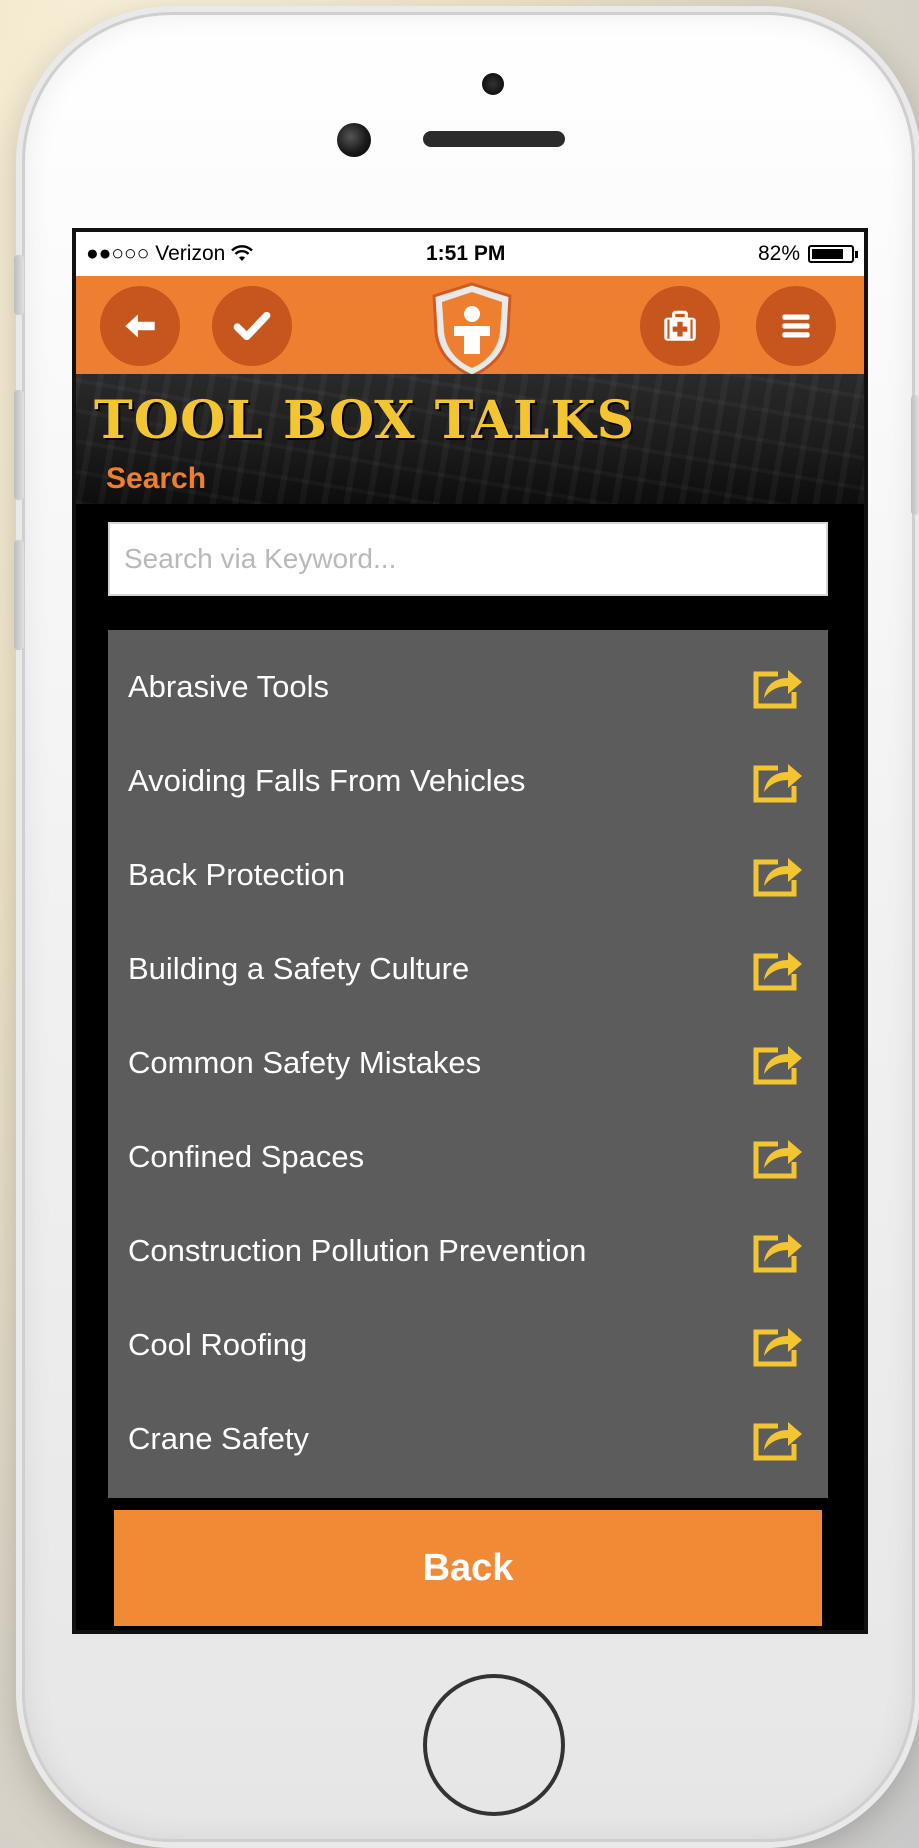 The height and width of the screenshot is (1848, 919). Describe the element at coordinates (468, 1157) in the screenshot. I see `list-item: Confined Spaces` at that location.